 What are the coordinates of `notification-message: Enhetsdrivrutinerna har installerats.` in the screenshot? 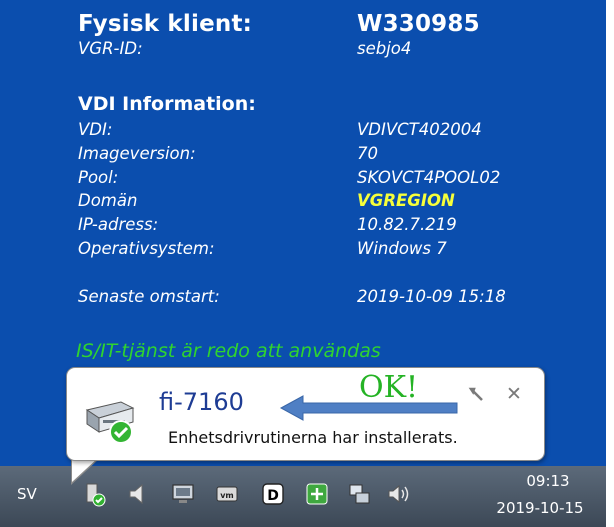 It's located at (313, 437).